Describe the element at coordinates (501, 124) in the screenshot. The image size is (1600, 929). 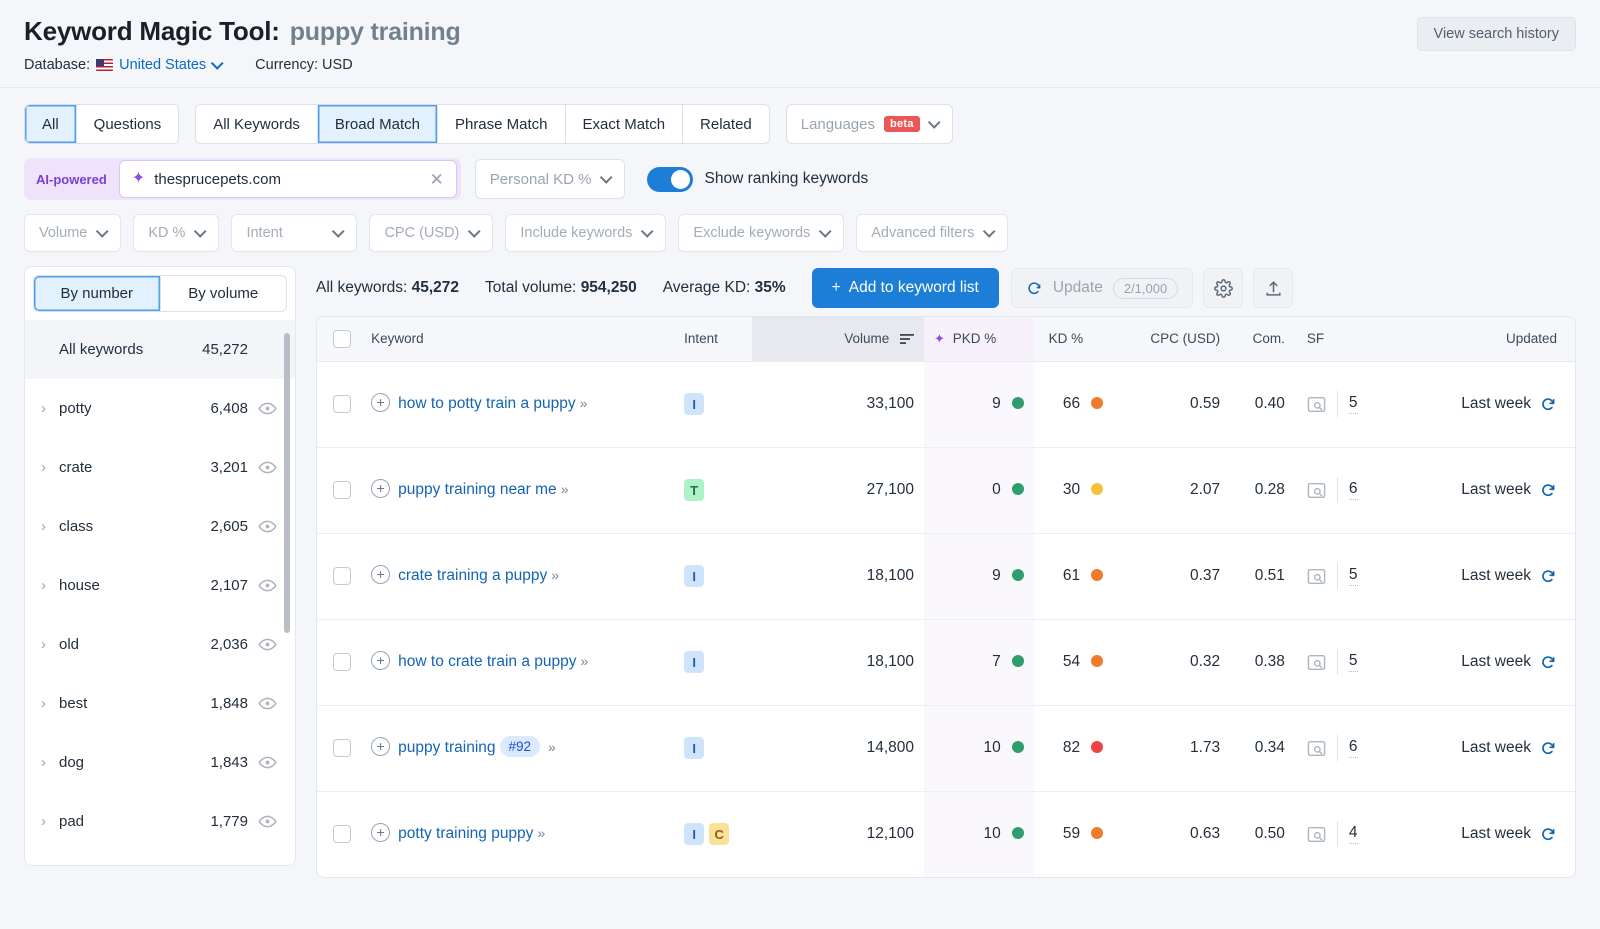
I see `tab-phrase-match: Phrase Match` at that location.